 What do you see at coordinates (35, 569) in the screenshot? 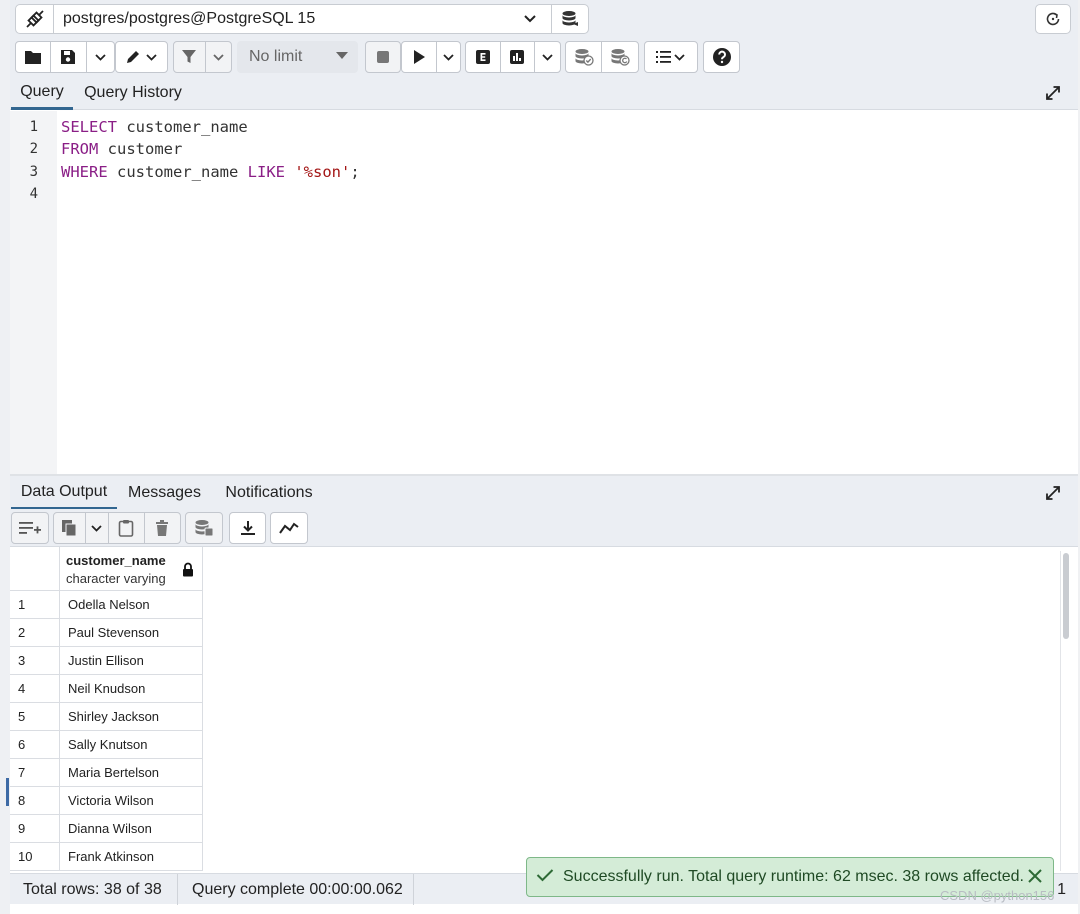
I see `row-number-header` at bounding box center [35, 569].